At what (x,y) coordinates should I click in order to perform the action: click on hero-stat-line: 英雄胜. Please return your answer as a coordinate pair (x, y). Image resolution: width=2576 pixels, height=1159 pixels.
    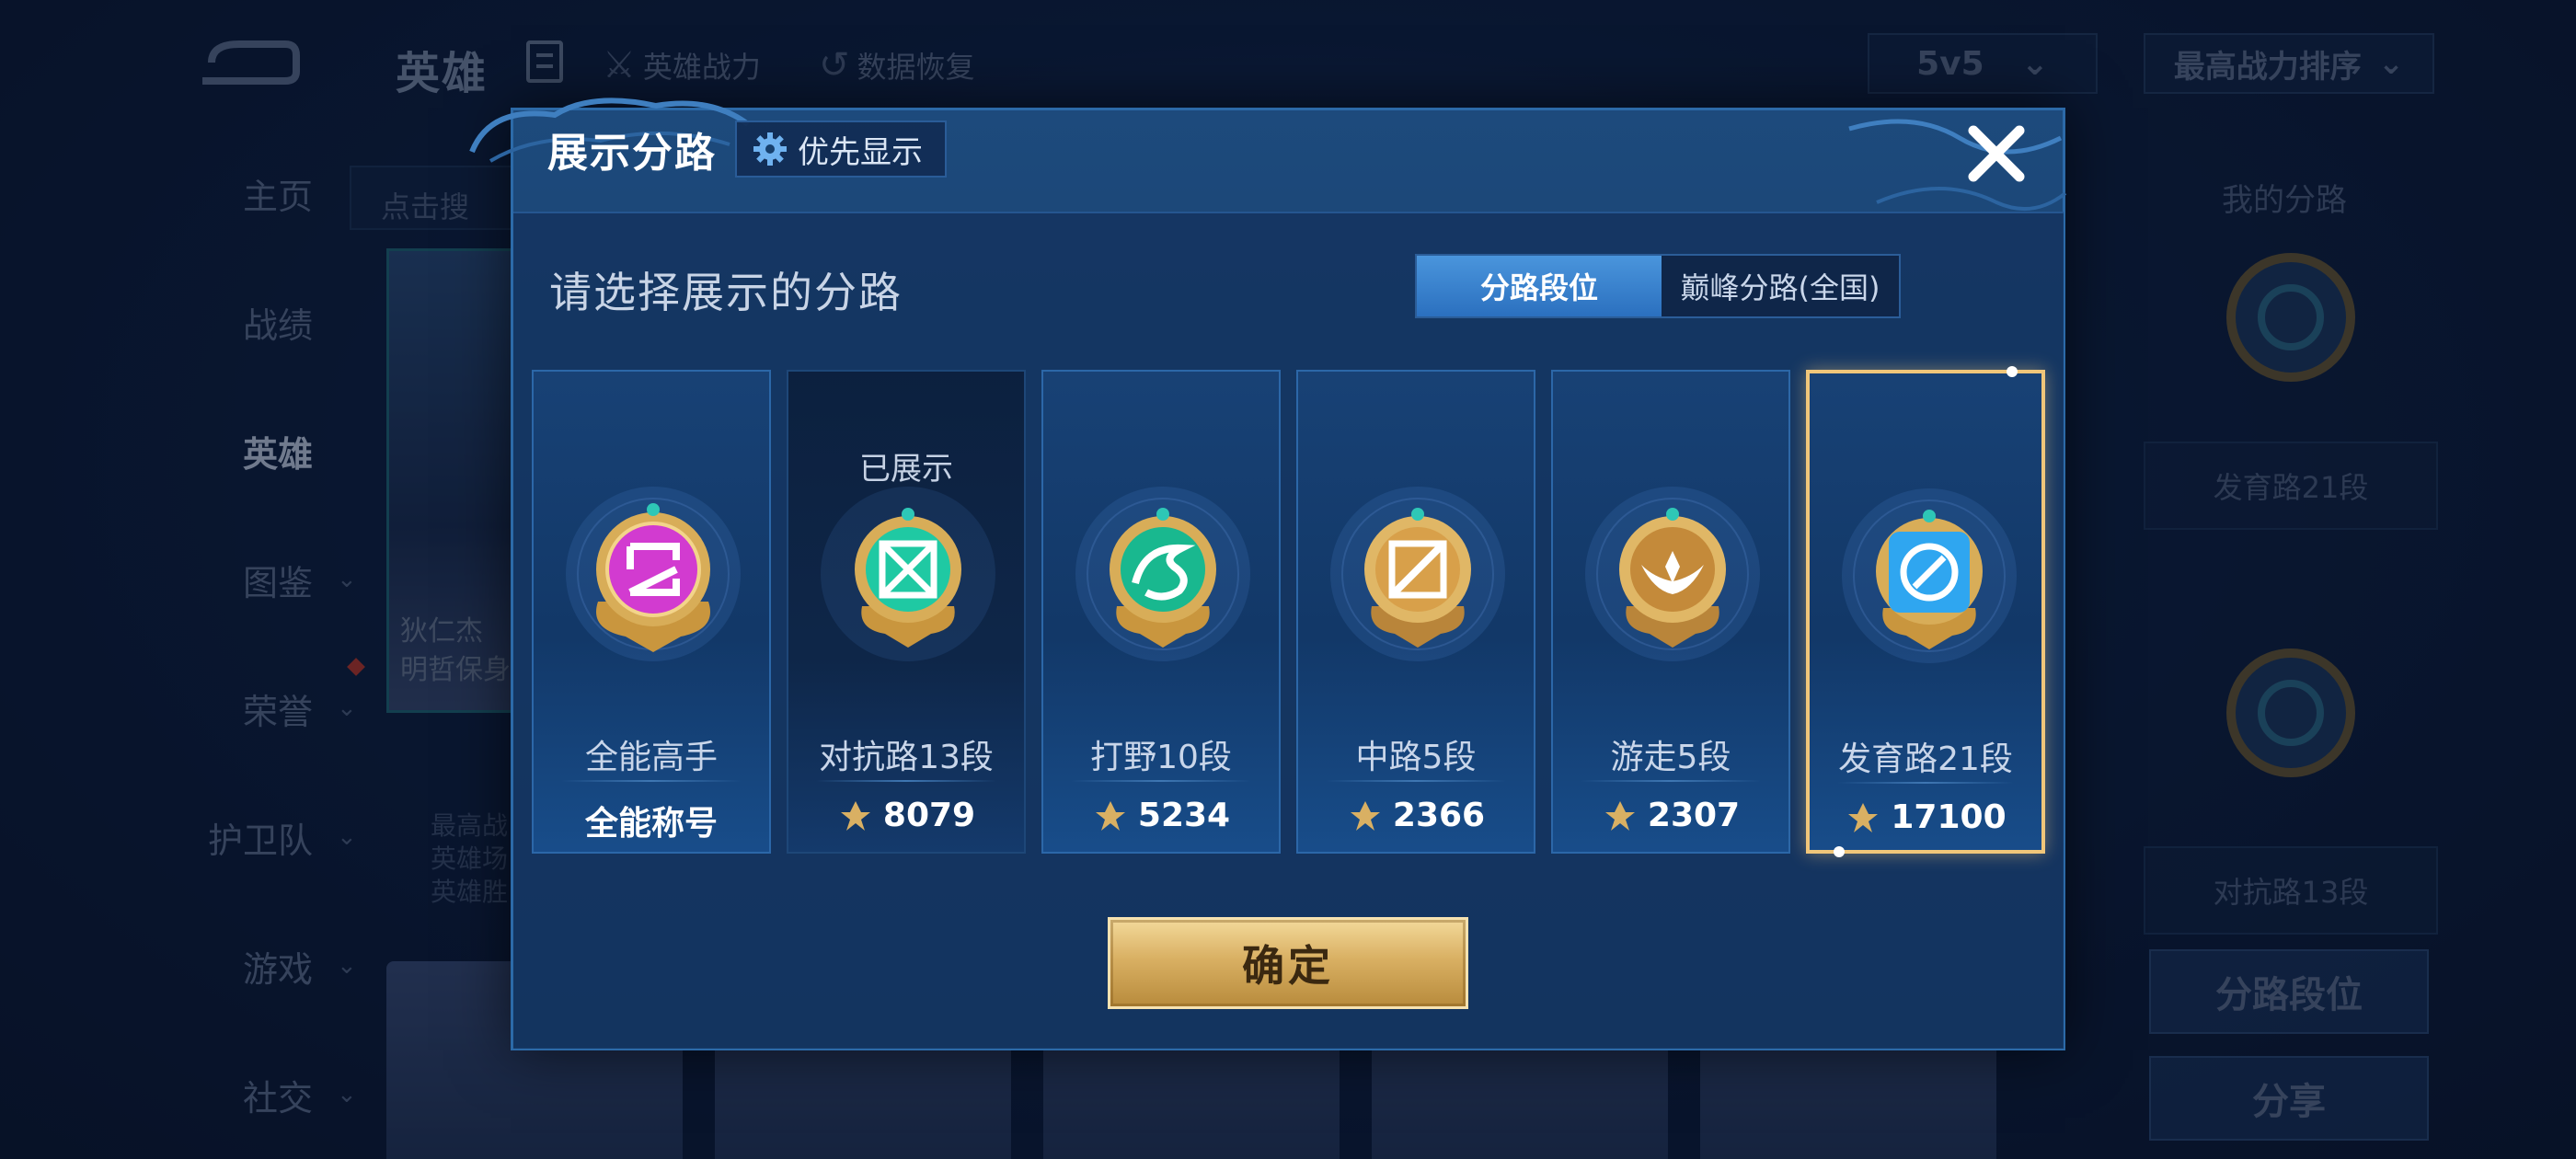
    Looking at the image, I should click on (470, 892).